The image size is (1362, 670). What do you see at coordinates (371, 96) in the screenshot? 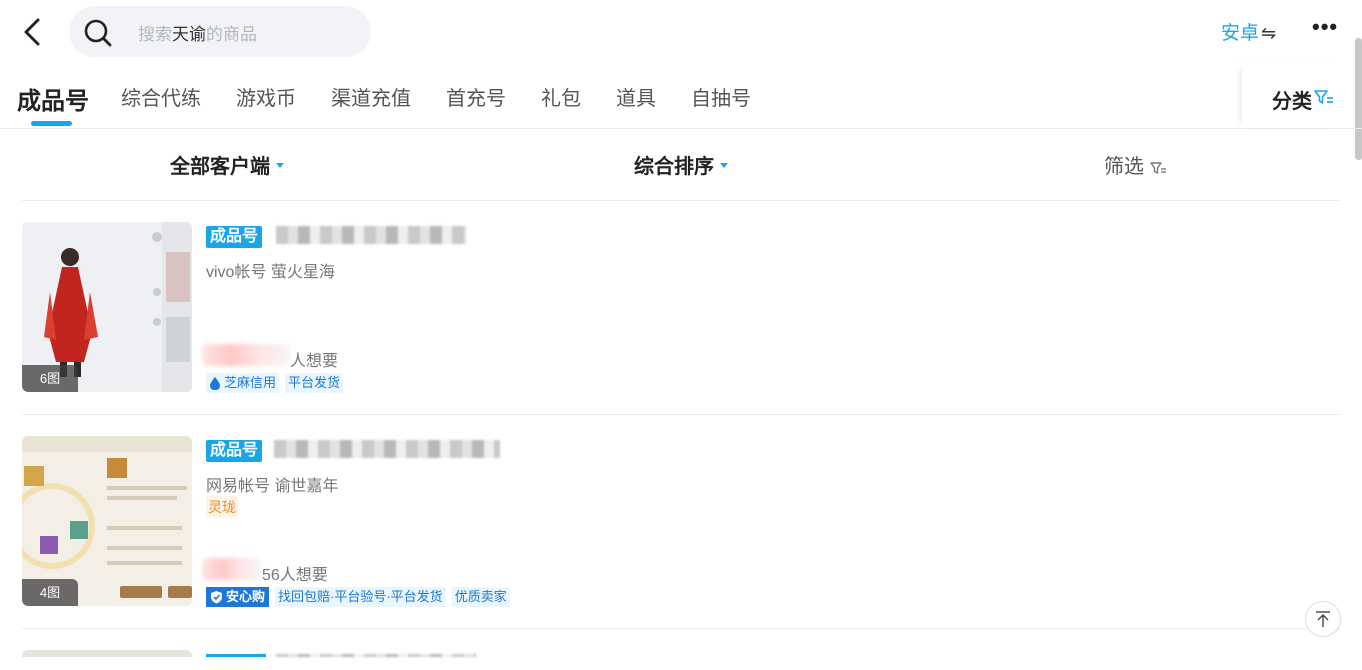
I see `tab-channel-recharge: 渠道充值` at bounding box center [371, 96].